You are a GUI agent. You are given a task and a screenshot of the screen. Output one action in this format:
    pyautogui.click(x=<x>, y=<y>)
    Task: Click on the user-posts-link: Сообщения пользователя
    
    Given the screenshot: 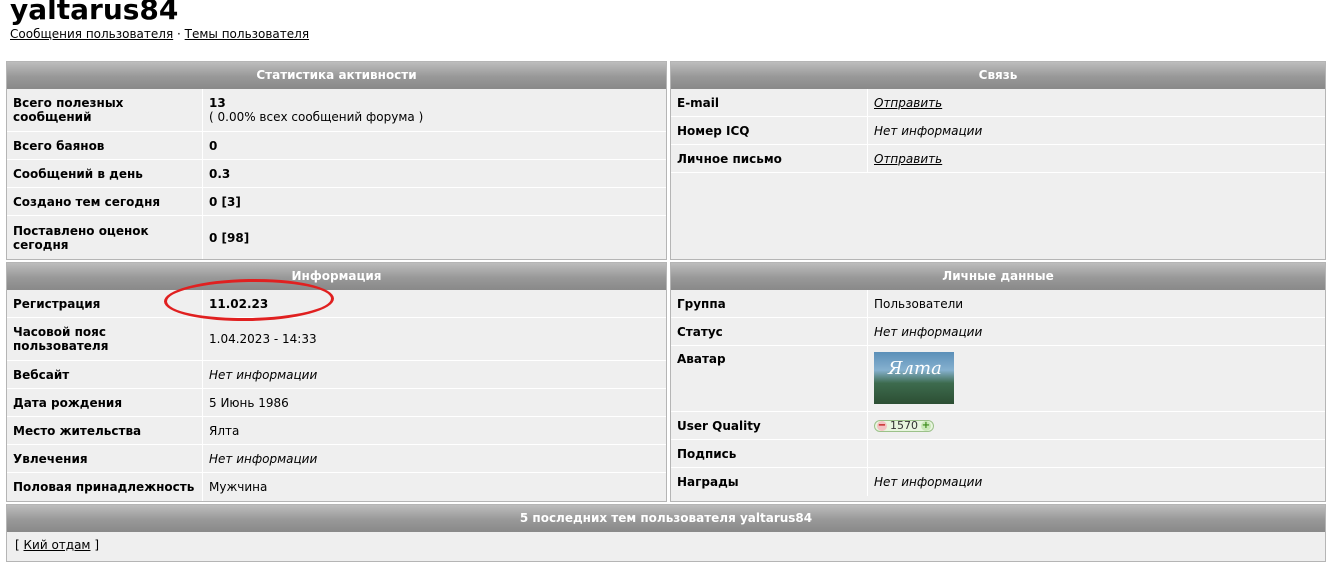 What is the action you would take?
    pyautogui.click(x=91, y=34)
    